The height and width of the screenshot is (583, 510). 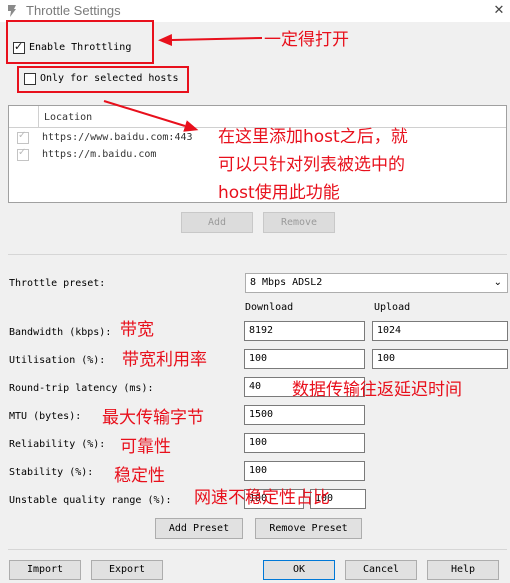 I want to click on annotation-hosts-line2: 可以只针对列表被选中的, so click(x=311, y=165).